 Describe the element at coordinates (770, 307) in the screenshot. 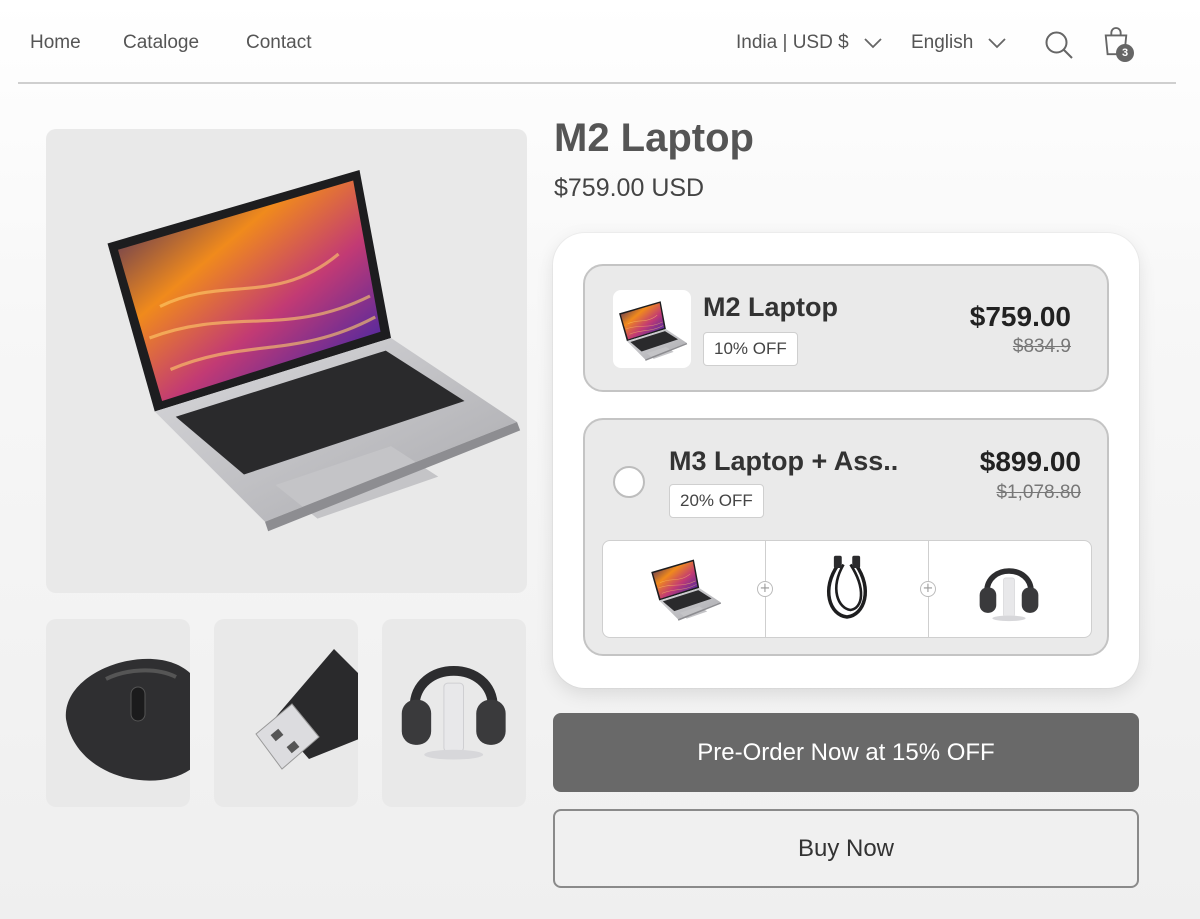

I see `option-name: M2 Laptop` at that location.